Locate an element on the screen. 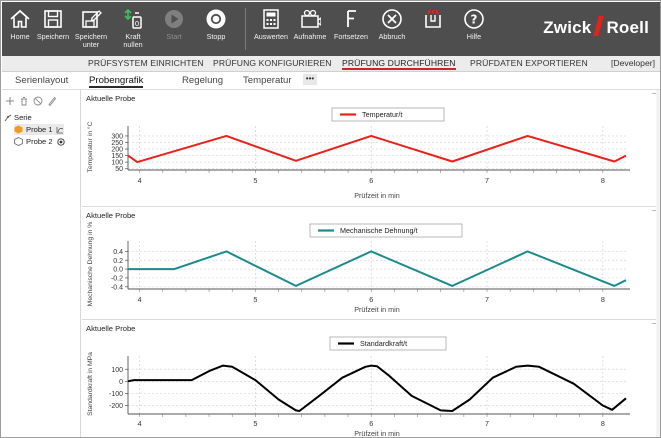  evaluate-button: Auswerten is located at coordinates (271, 29).